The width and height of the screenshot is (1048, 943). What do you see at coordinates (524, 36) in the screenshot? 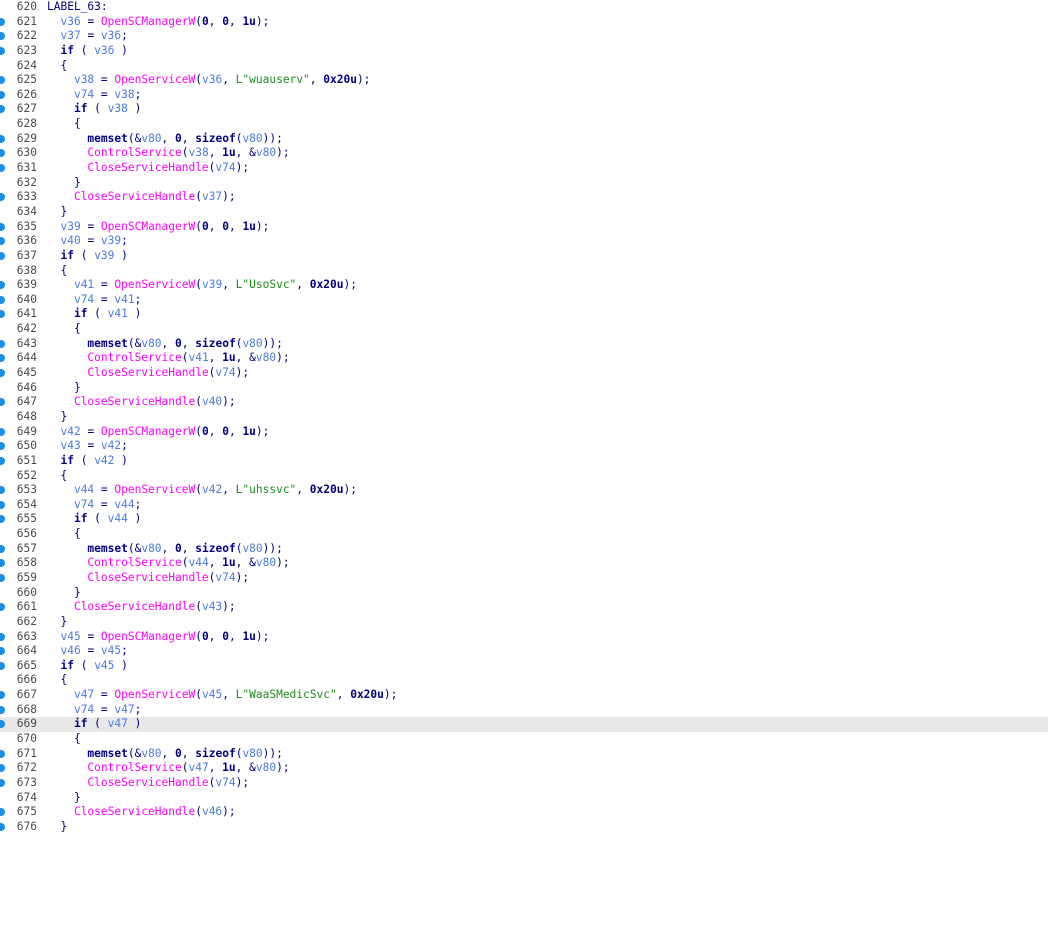
I see `code-line: 622 v37 = v36;` at bounding box center [524, 36].